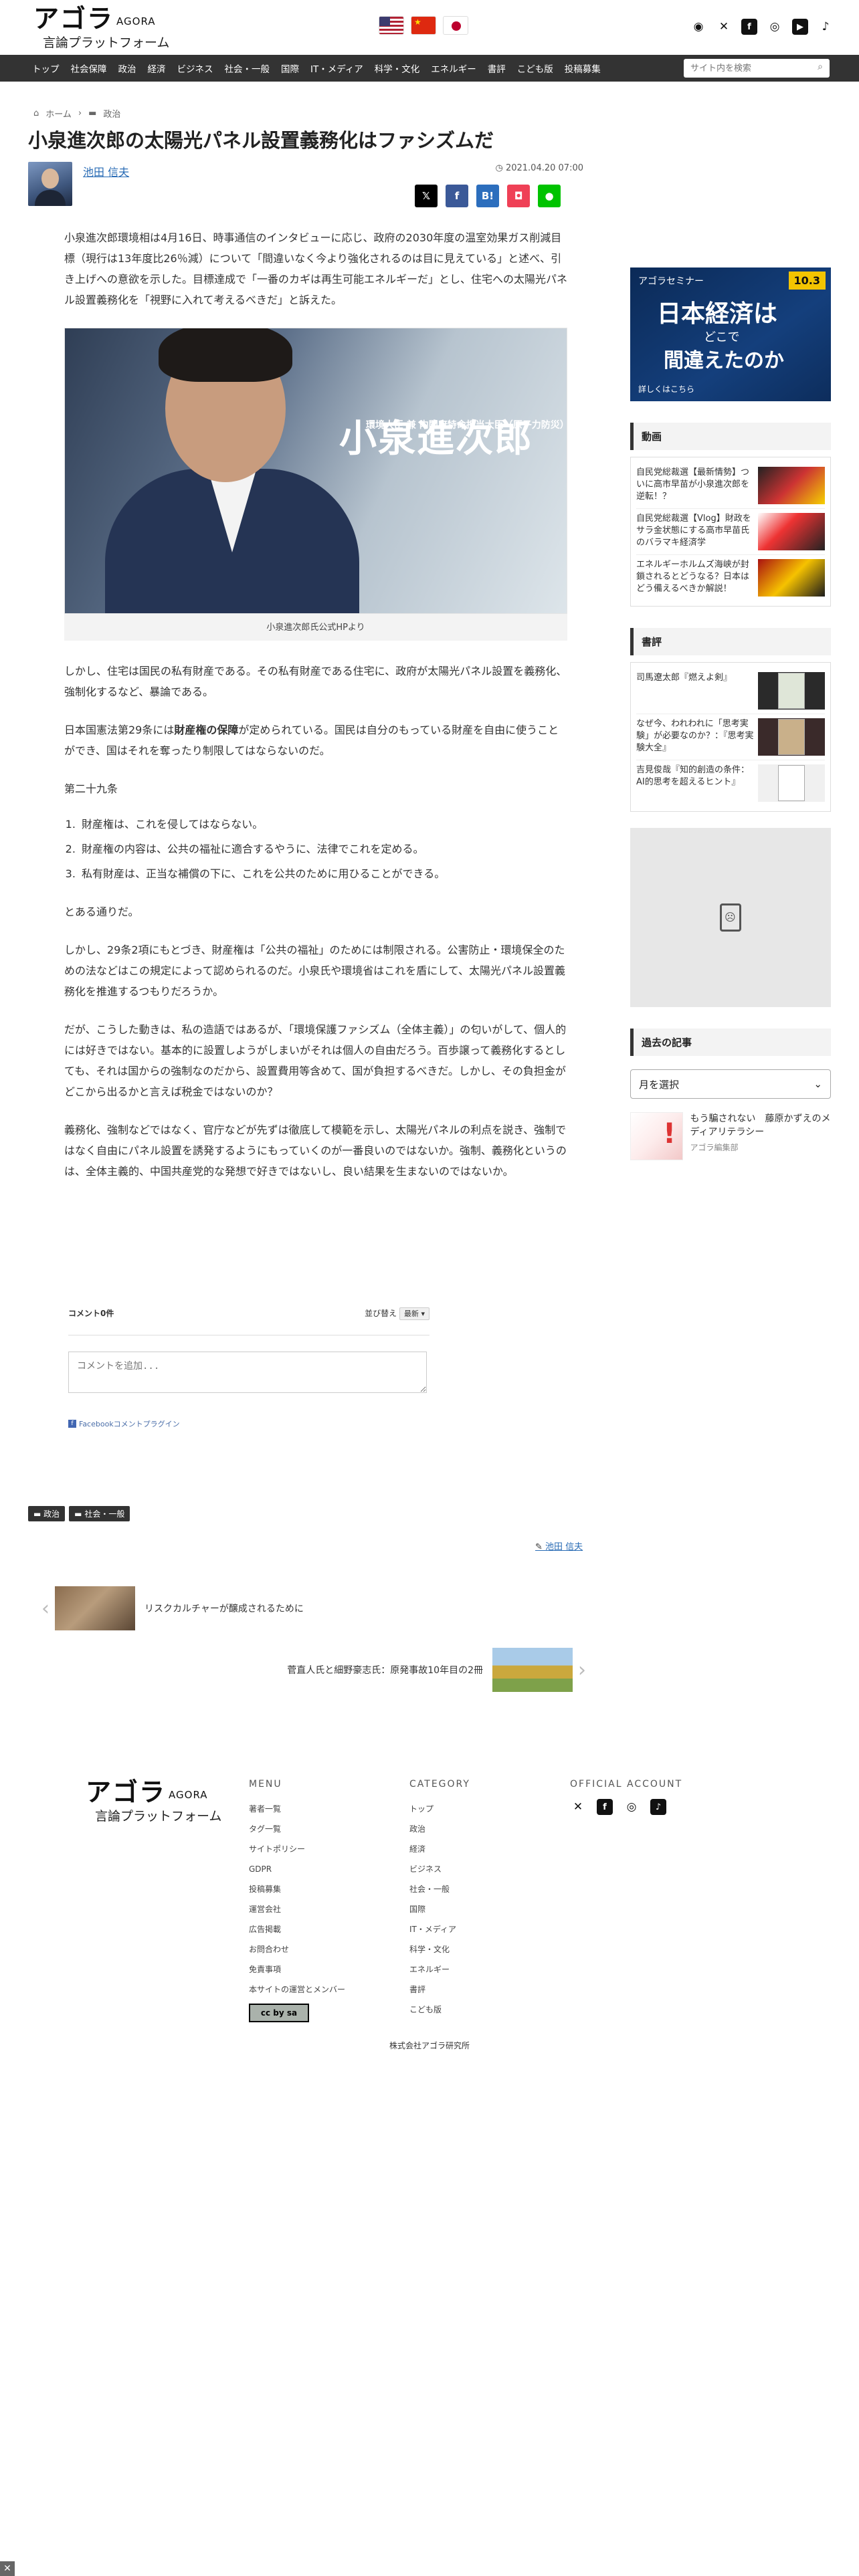 This screenshot has height=2576, width=859. I want to click on share-x-button: 𝕏, so click(427, 196).